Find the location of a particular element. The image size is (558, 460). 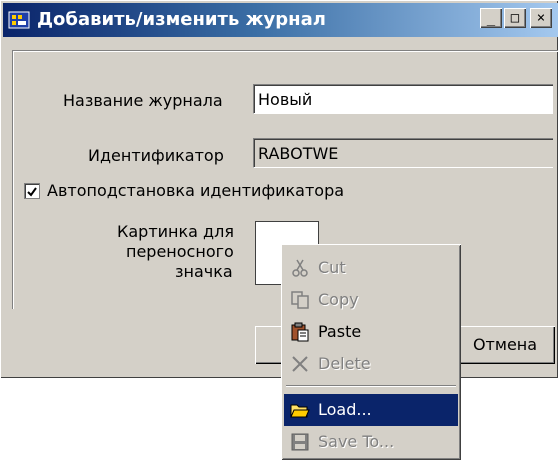

menu-item-cut: Cut is located at coordinates (371, 268).